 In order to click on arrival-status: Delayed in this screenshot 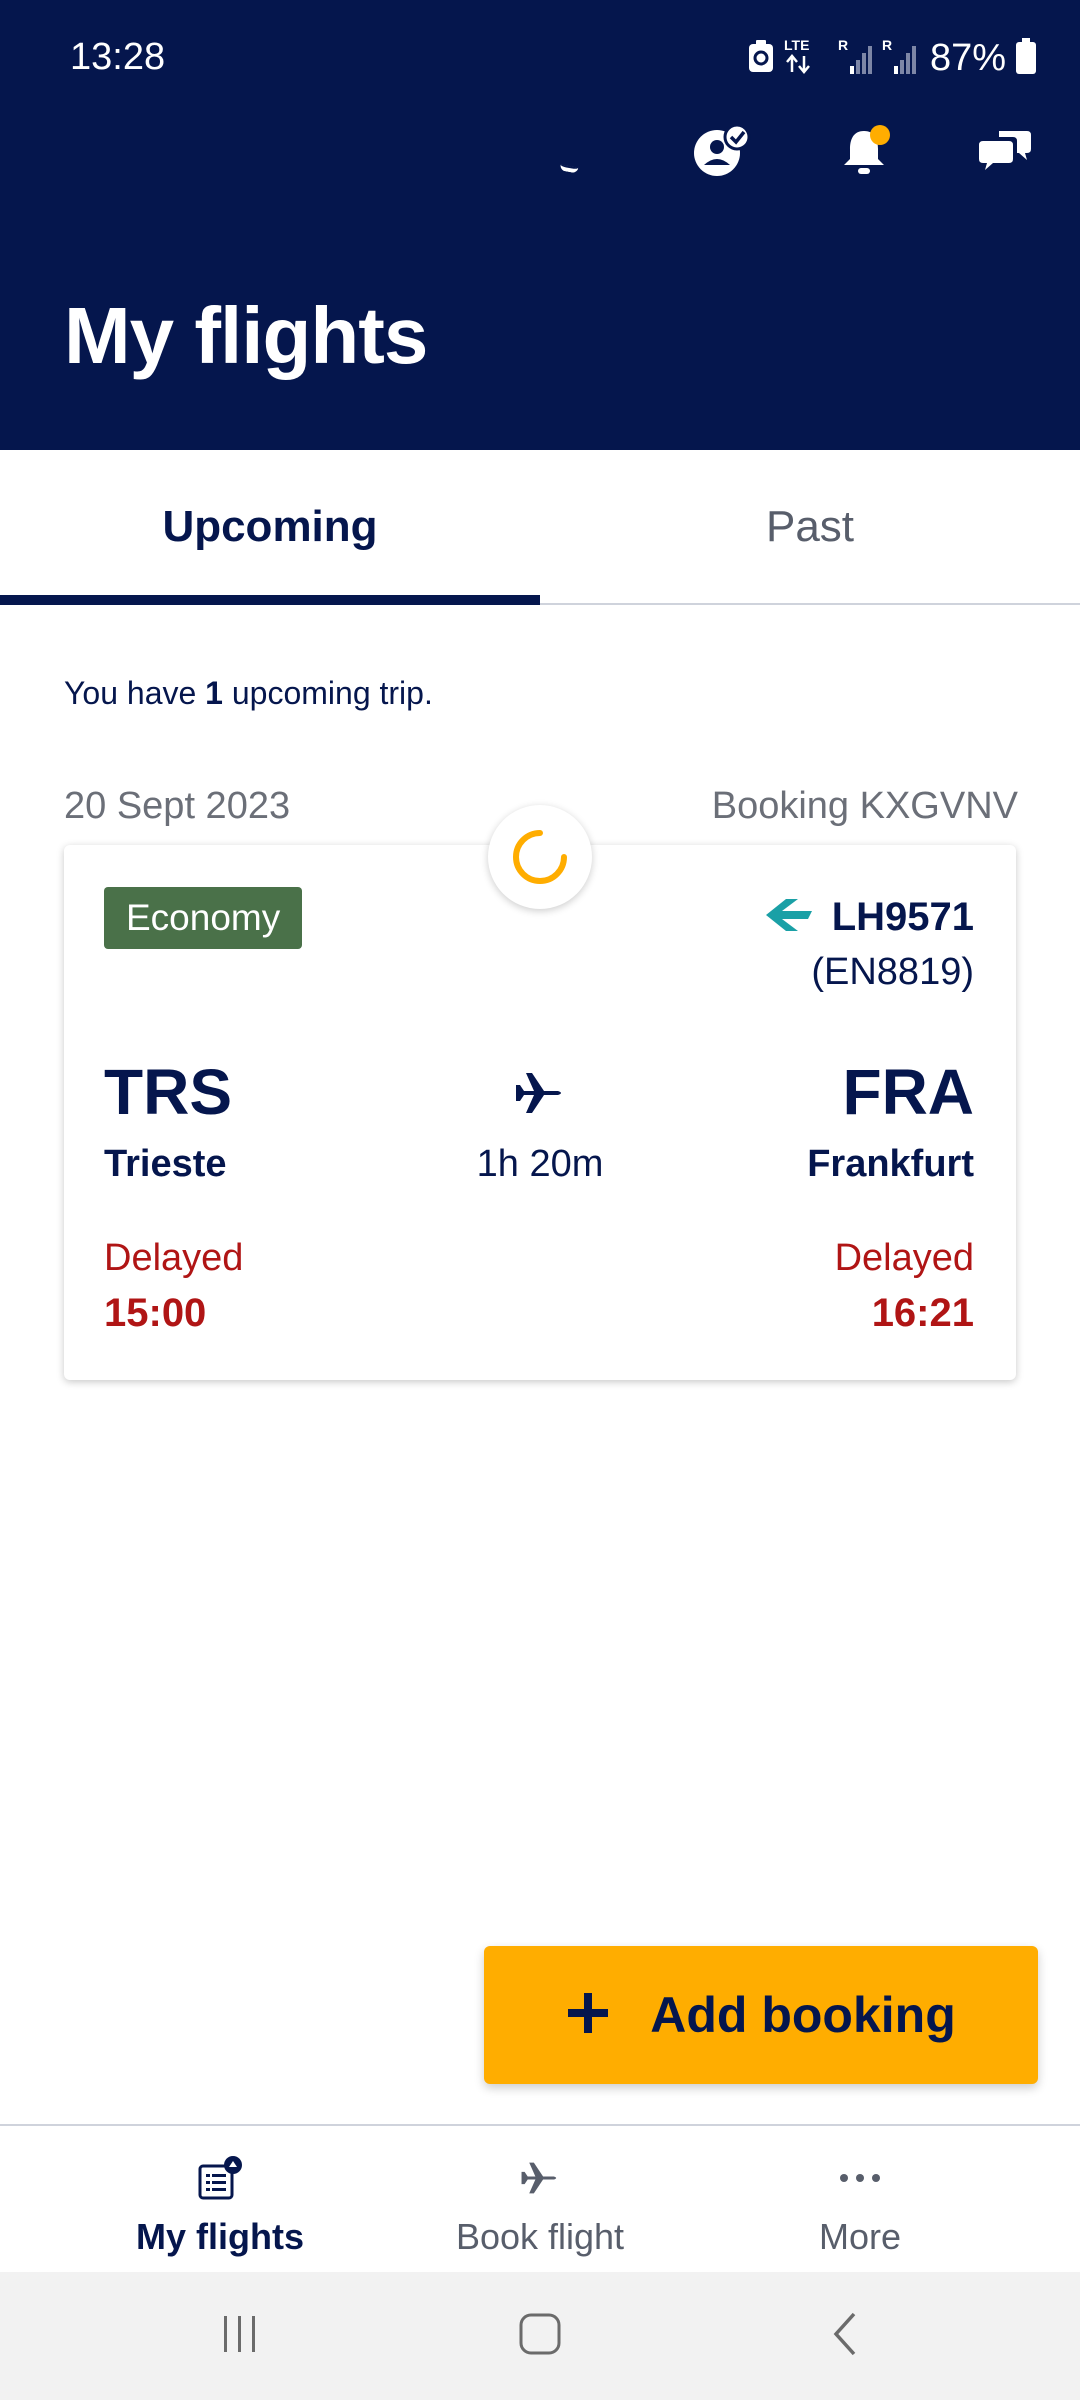, I will do `click(904, 1258)`.